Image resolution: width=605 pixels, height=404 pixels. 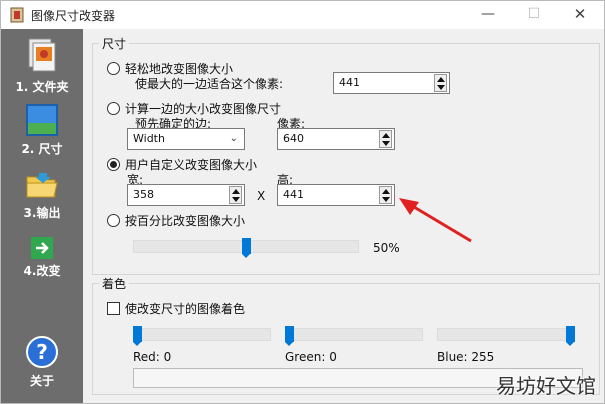 I want to click on red-slider, so click(x=202, y=336).